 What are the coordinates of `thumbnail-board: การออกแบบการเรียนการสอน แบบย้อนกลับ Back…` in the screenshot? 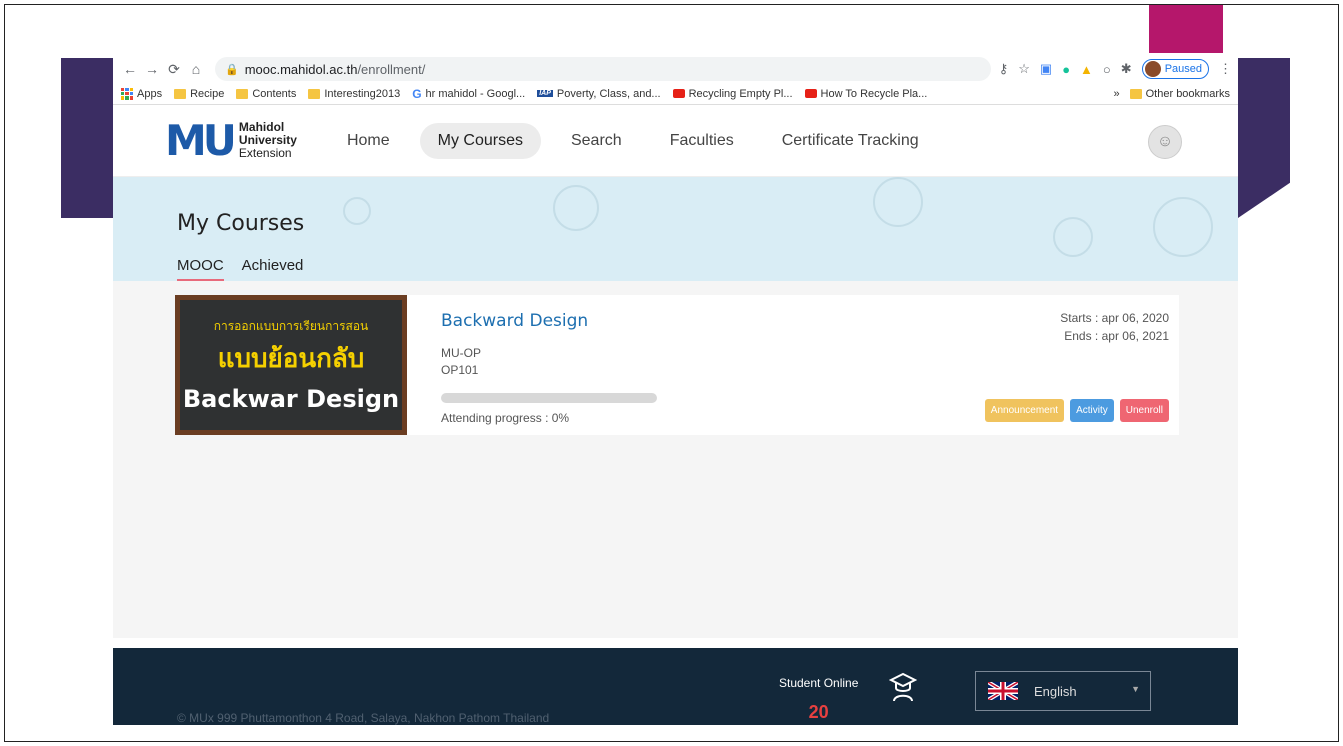 It's located at (291, 365).